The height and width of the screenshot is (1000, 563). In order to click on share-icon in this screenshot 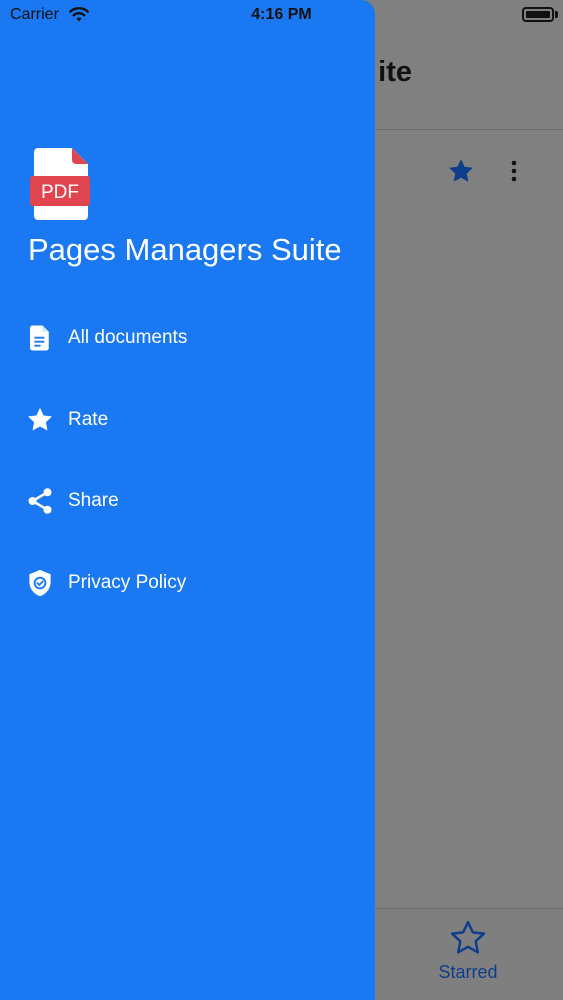, I will do `click(40, 501)`.